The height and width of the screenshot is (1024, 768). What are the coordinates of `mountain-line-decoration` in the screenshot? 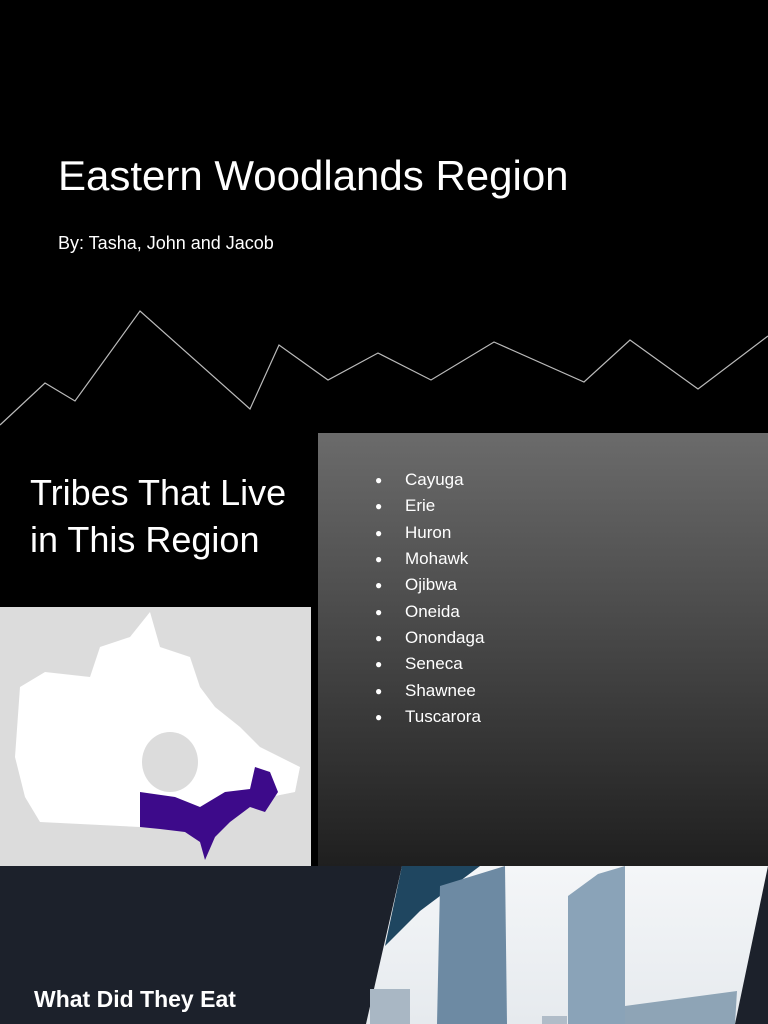 It's located at (384, 368).